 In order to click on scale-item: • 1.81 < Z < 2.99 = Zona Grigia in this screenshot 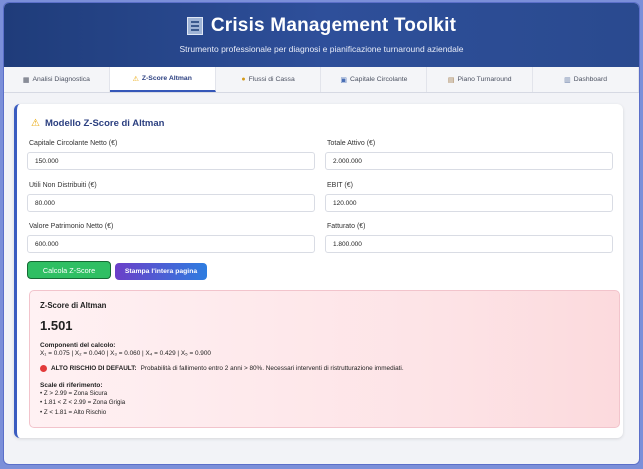, I will do `click(83, 403)`.